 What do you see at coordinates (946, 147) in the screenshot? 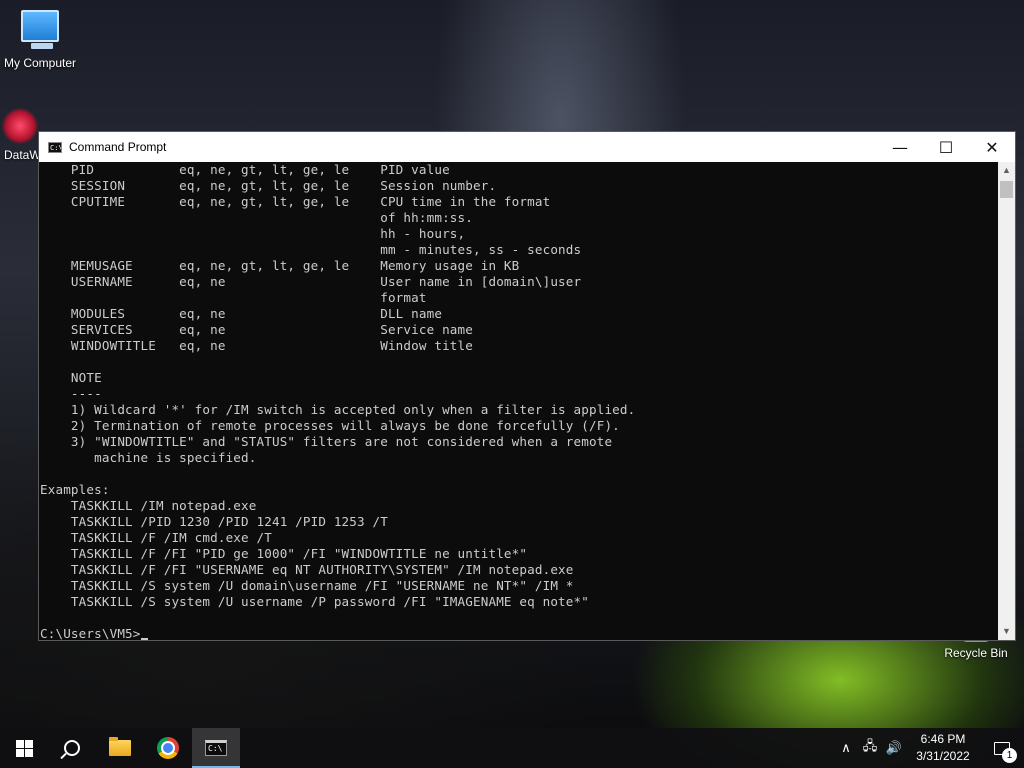
I see `maximize-button: ☐` at bounding box center [946, 147].